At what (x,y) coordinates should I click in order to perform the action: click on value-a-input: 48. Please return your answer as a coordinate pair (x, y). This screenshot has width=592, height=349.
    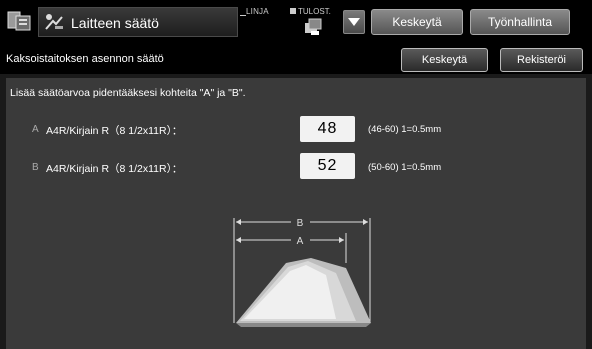
    Looking at the image, I should click on (327, 129).